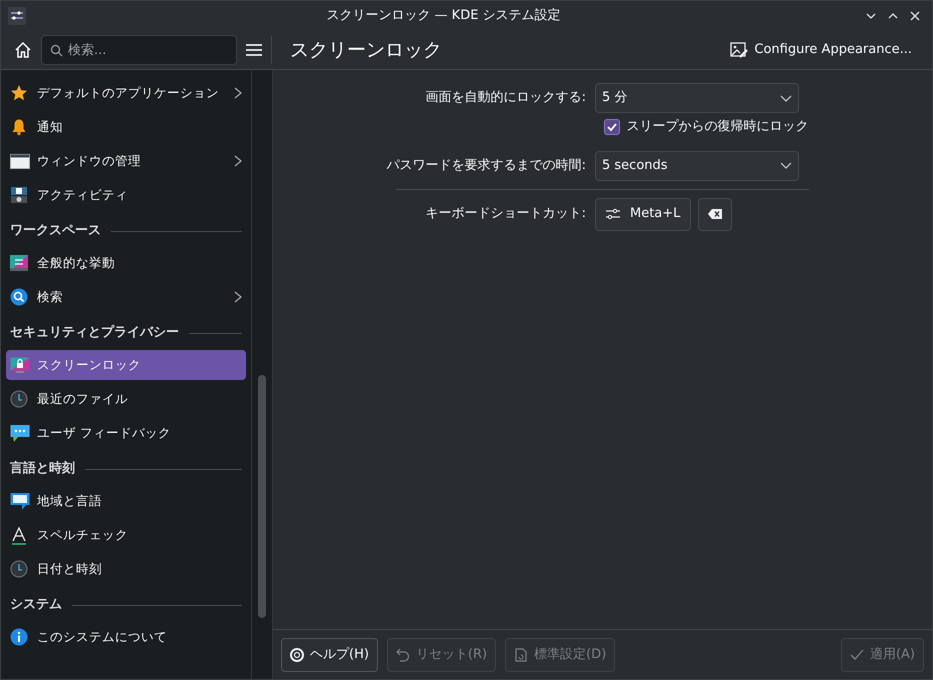 This screenshot has height=680, width=933. What do you see at coordinates (329, 655) in the screenshot?
I see `help-button: ヘルプ(H)` at bounding box center [329, 655].